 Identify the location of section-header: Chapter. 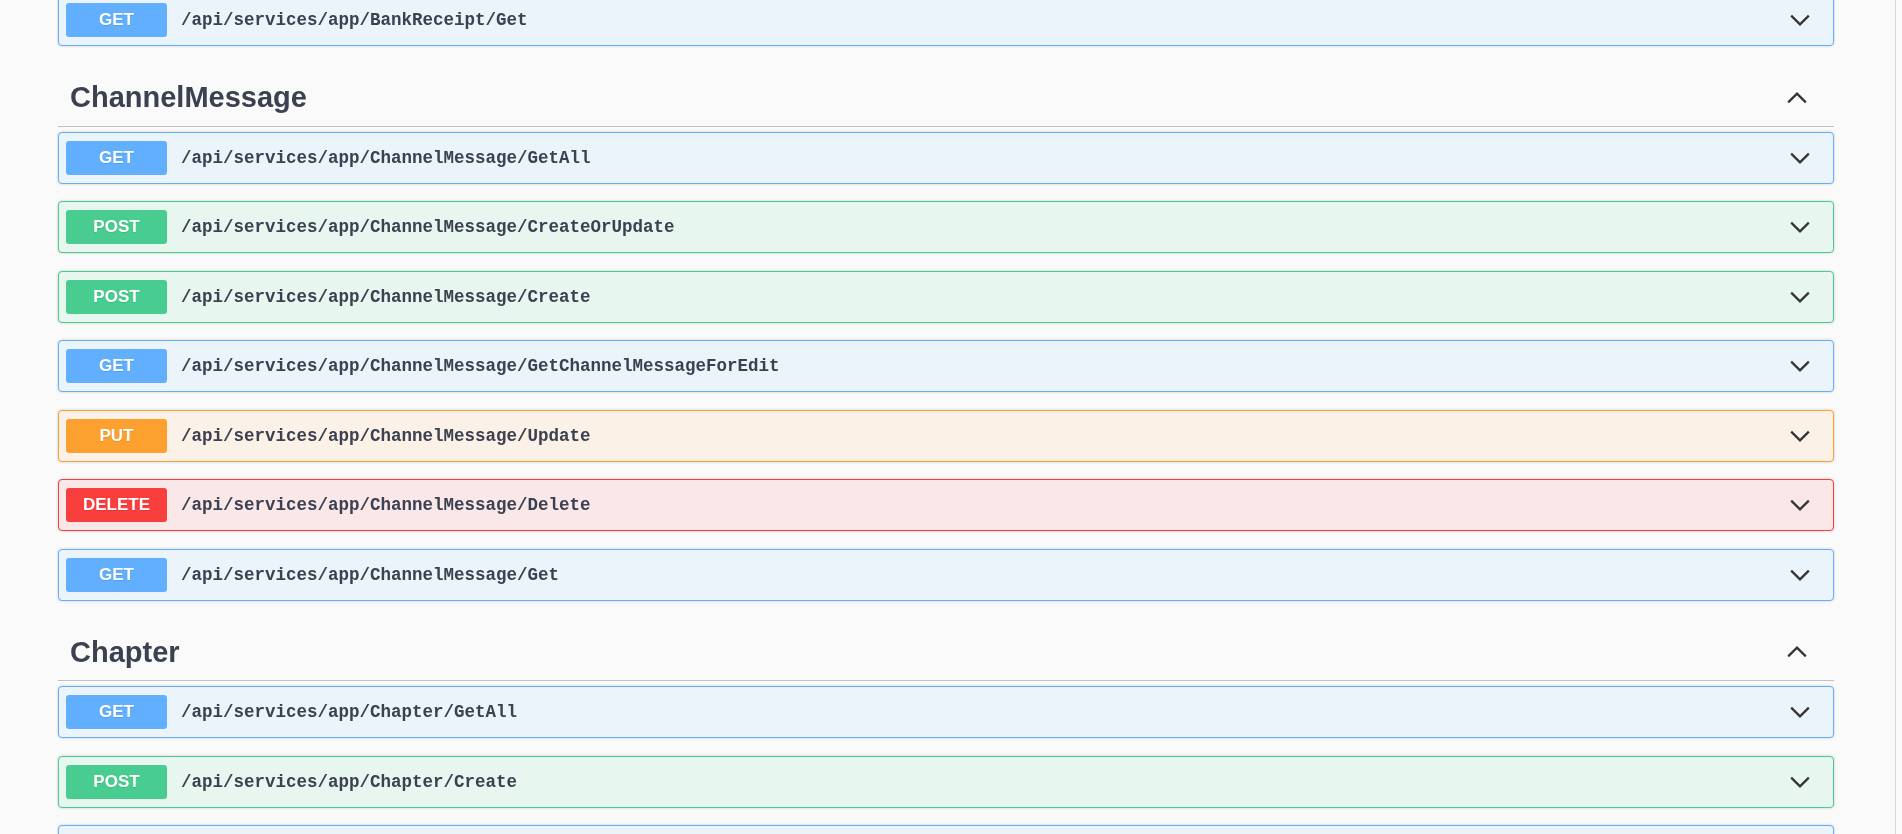
(946, 649).